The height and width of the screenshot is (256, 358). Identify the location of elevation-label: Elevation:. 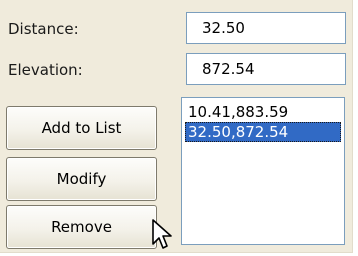
(45, 70).